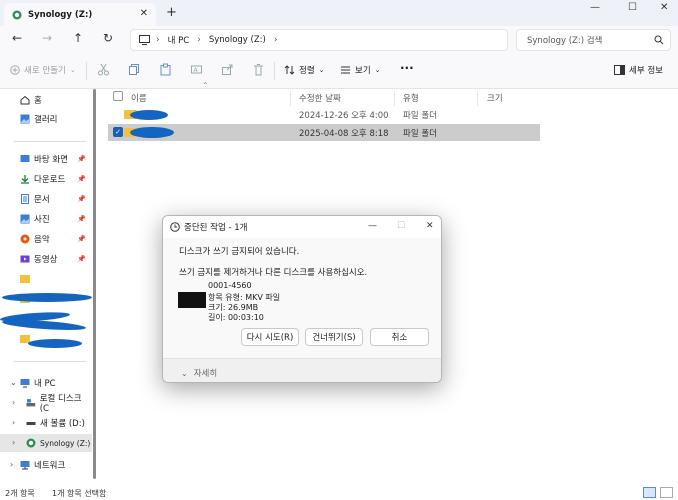 This screenshot has height=500, width=678. Describe the element at coordinates (46, 239) in the screenshot. I see `sidebar-item-music: 음악 📌` at that location.